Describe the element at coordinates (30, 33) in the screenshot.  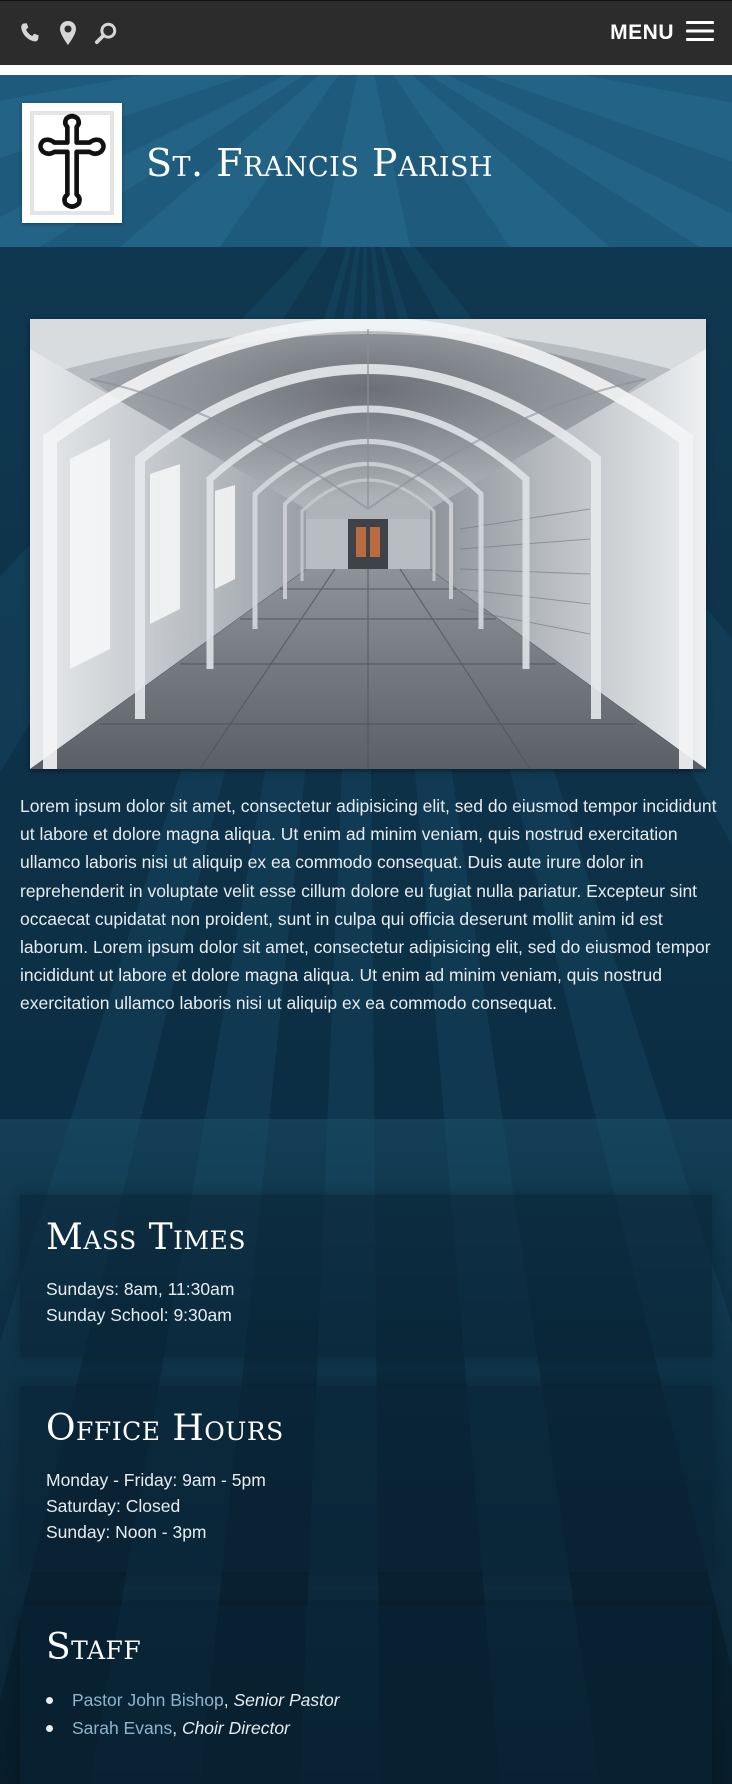
I see `phone-icon` at that location.